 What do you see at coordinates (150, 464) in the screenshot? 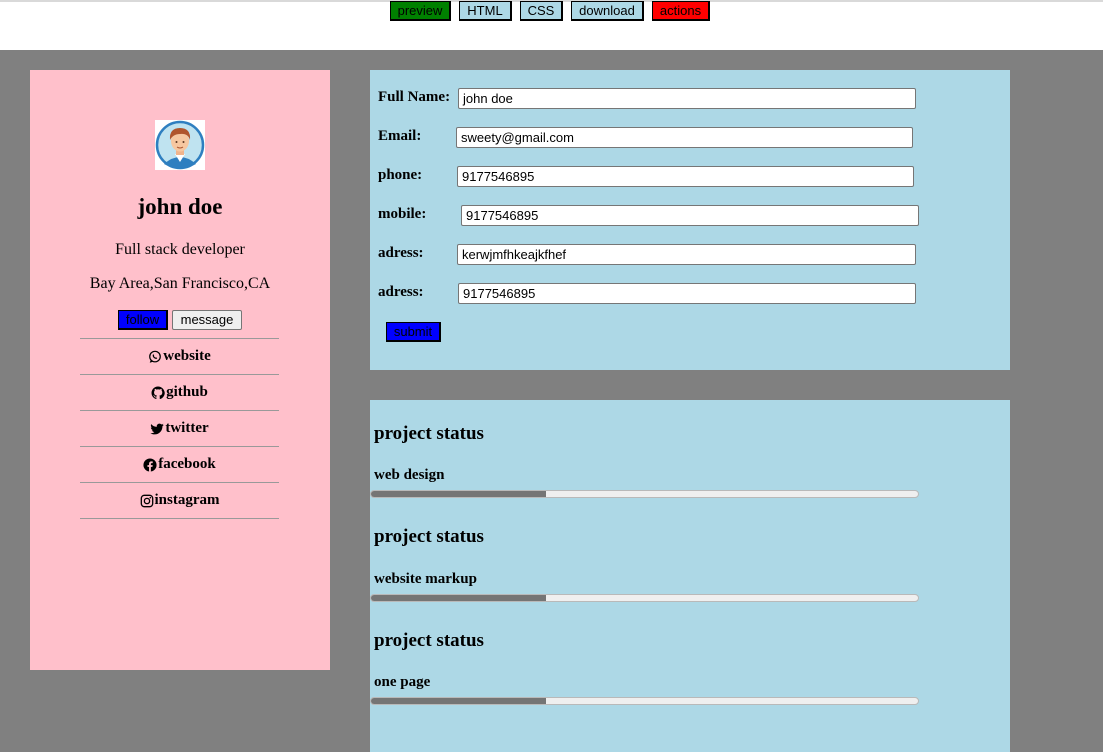
I see `facebook-icon` at bounding box center [150, 464].